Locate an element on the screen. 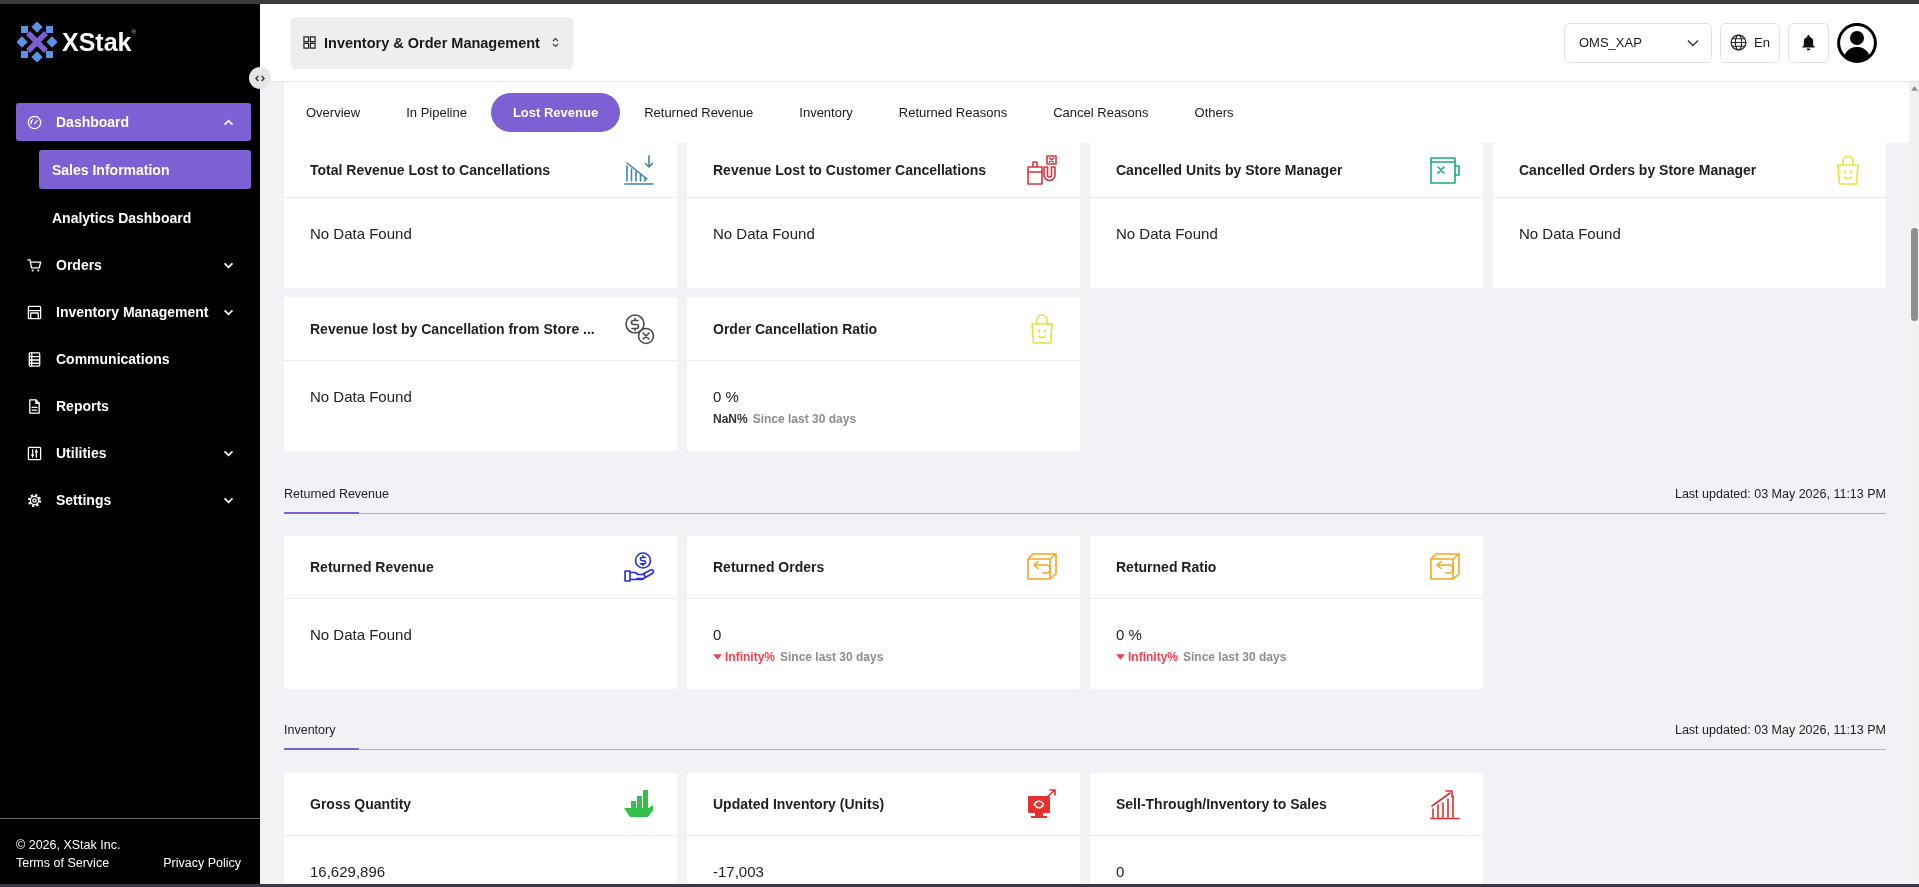  card-title: Updated Inventory (Units) is located at coordinates (799, 804).